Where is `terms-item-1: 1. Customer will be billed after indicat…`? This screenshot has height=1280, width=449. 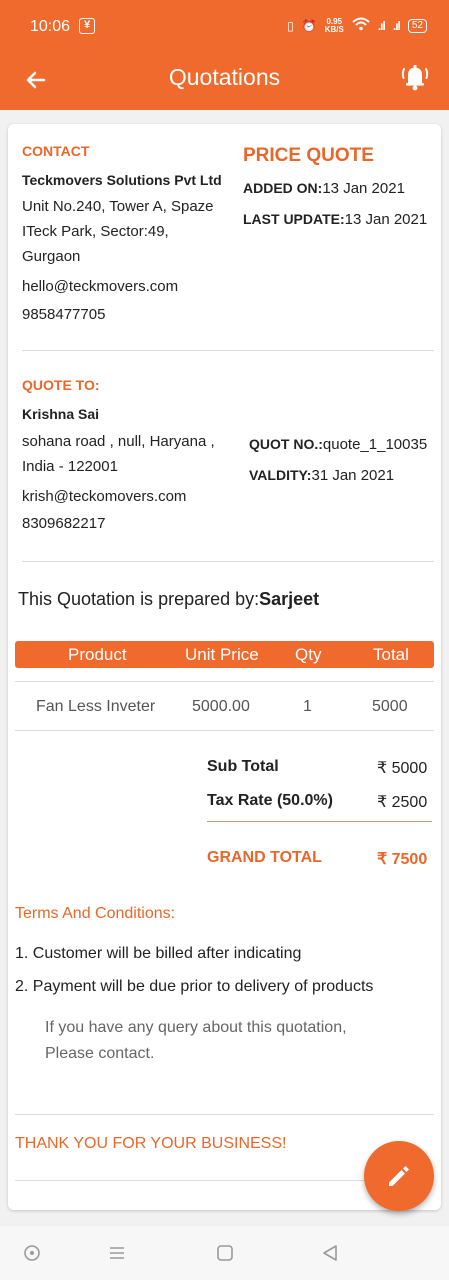 terms-item-1: 1. Customer will be billed after indicat… is located at coordinates (158, 953).